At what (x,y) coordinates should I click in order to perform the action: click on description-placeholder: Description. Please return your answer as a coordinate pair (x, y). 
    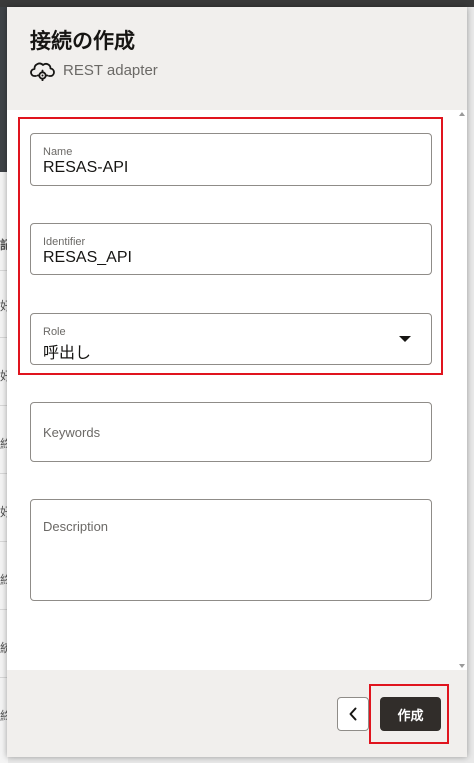
    Looking at the image, I should click on (76, 526).